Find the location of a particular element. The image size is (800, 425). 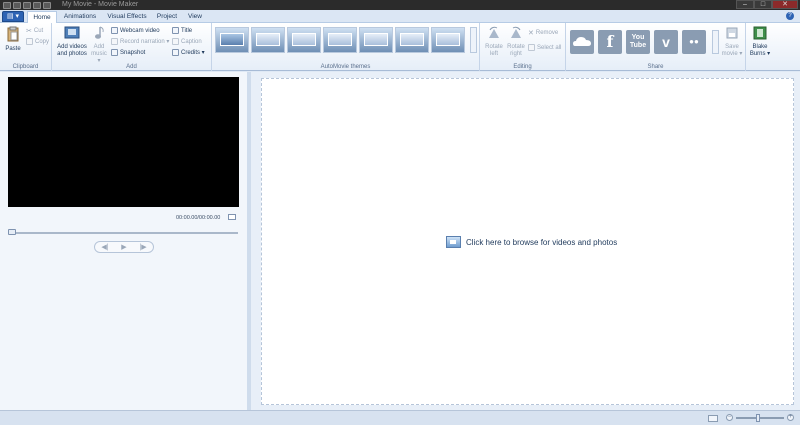

snapshot-icon is located at coordinates (114, 52).